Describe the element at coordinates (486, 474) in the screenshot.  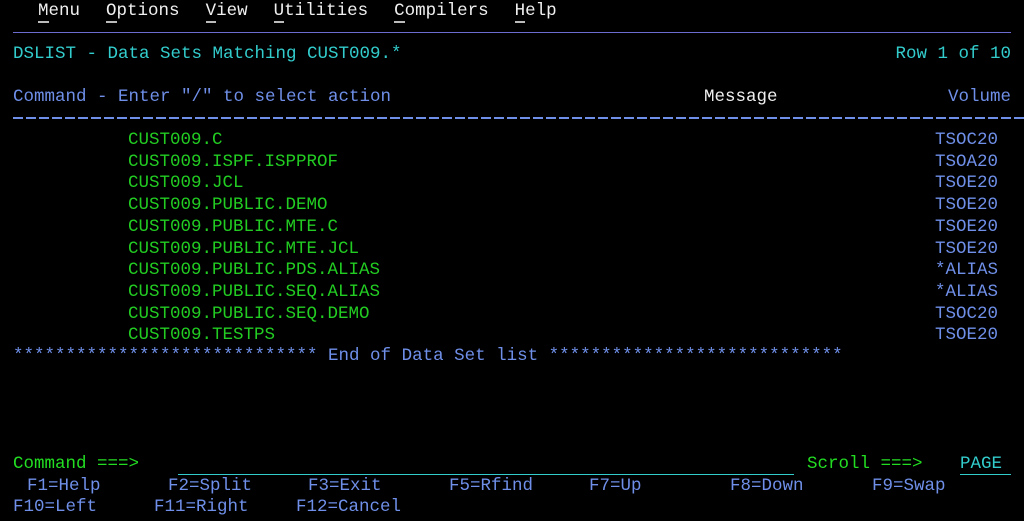
I see `command-input-underline` at that location.